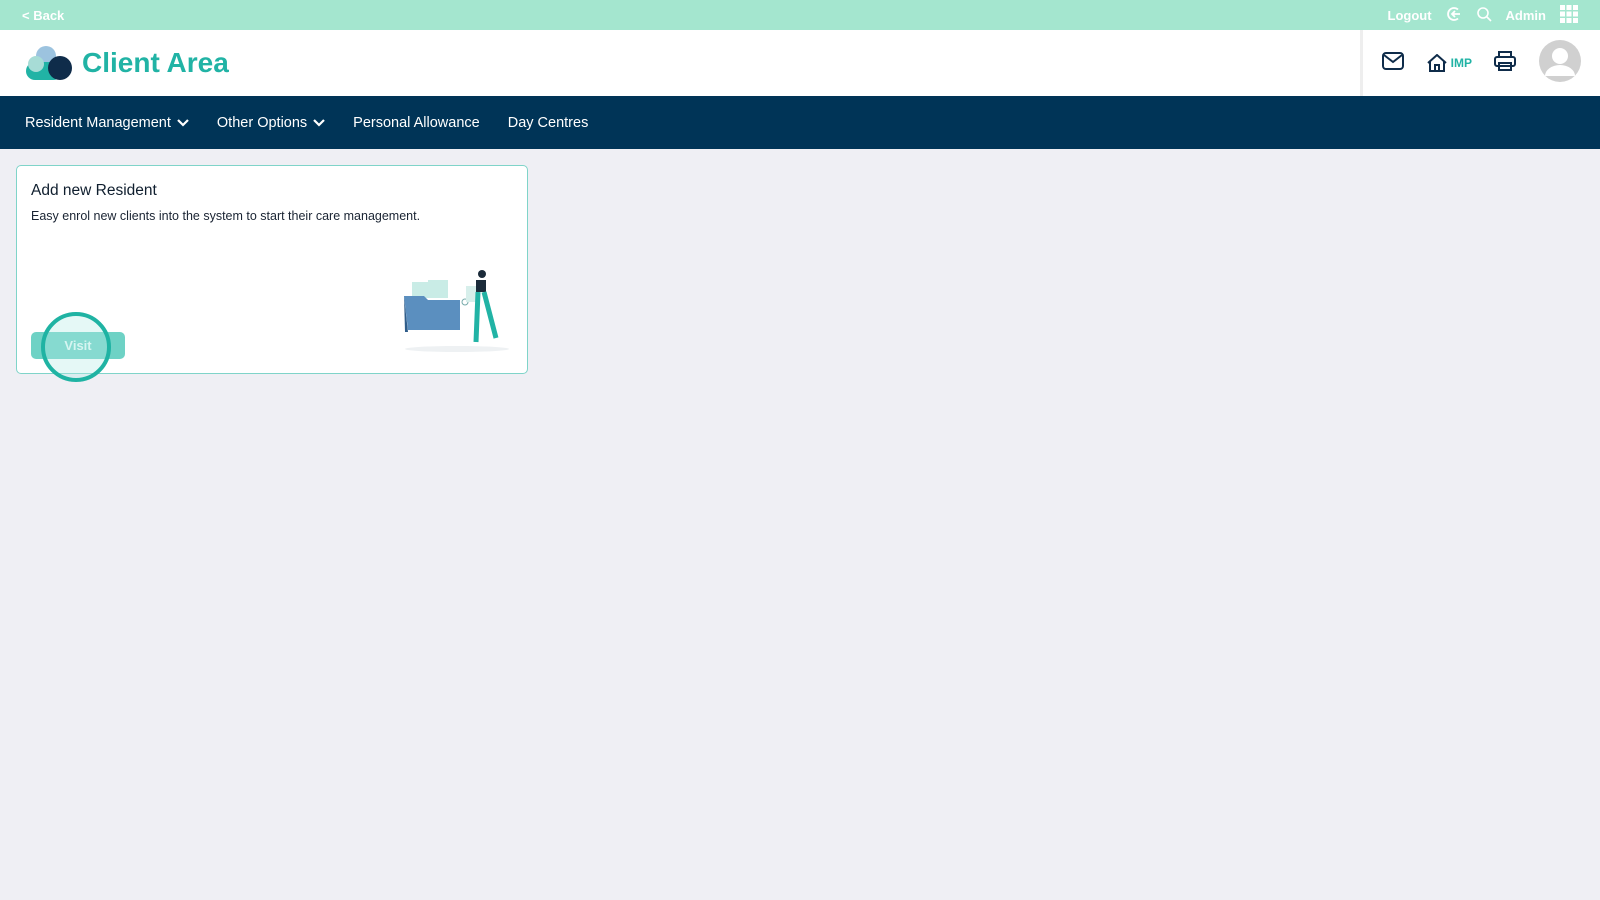 The width and height of the screenshot is (1600, 900). What do you see at coordinates (49, 63) in the screenshot?
I see `logo-icon` at bounding box center [49, 63].